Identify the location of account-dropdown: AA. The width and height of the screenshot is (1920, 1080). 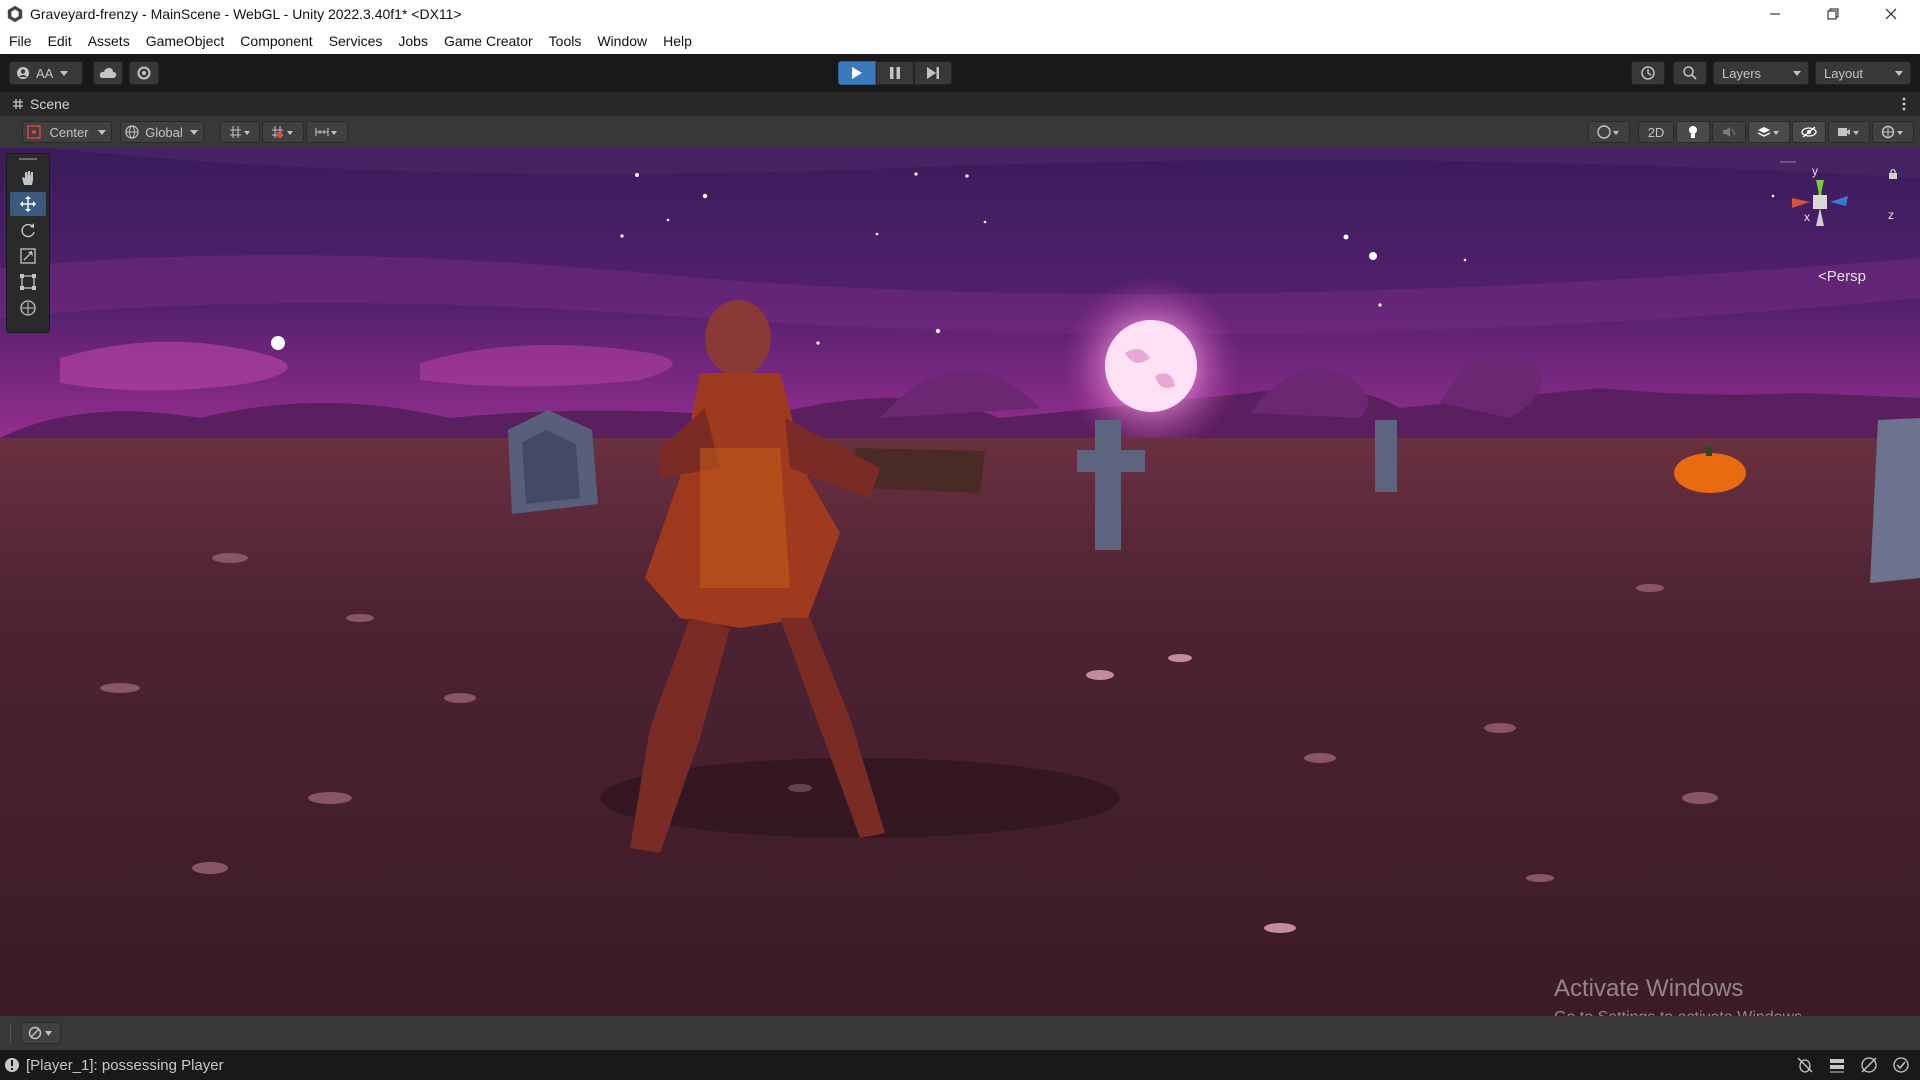
(46, 73).